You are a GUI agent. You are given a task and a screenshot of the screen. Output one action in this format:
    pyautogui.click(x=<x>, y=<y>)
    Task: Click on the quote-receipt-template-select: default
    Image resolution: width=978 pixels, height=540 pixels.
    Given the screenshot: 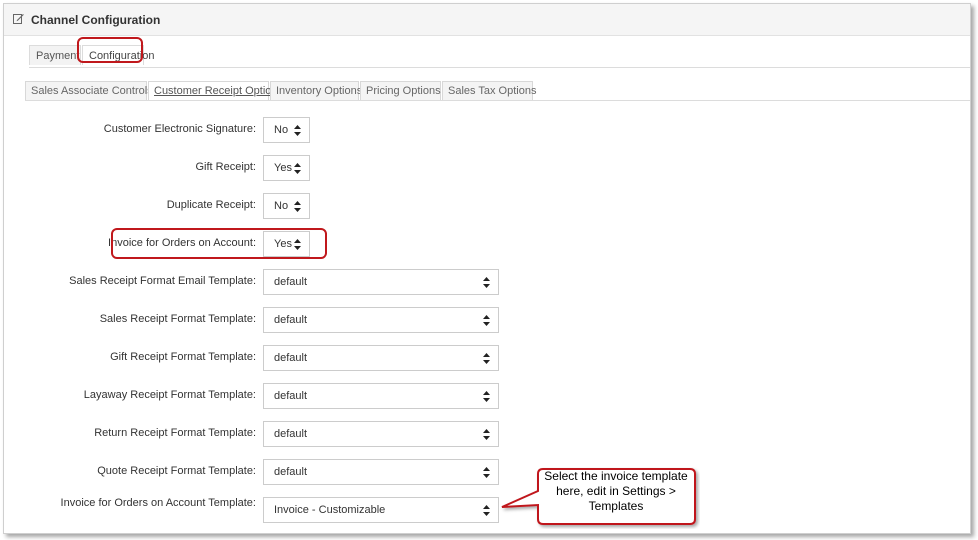 What is the action you would take?
    pyautogui.click(x=381, y=472)
    